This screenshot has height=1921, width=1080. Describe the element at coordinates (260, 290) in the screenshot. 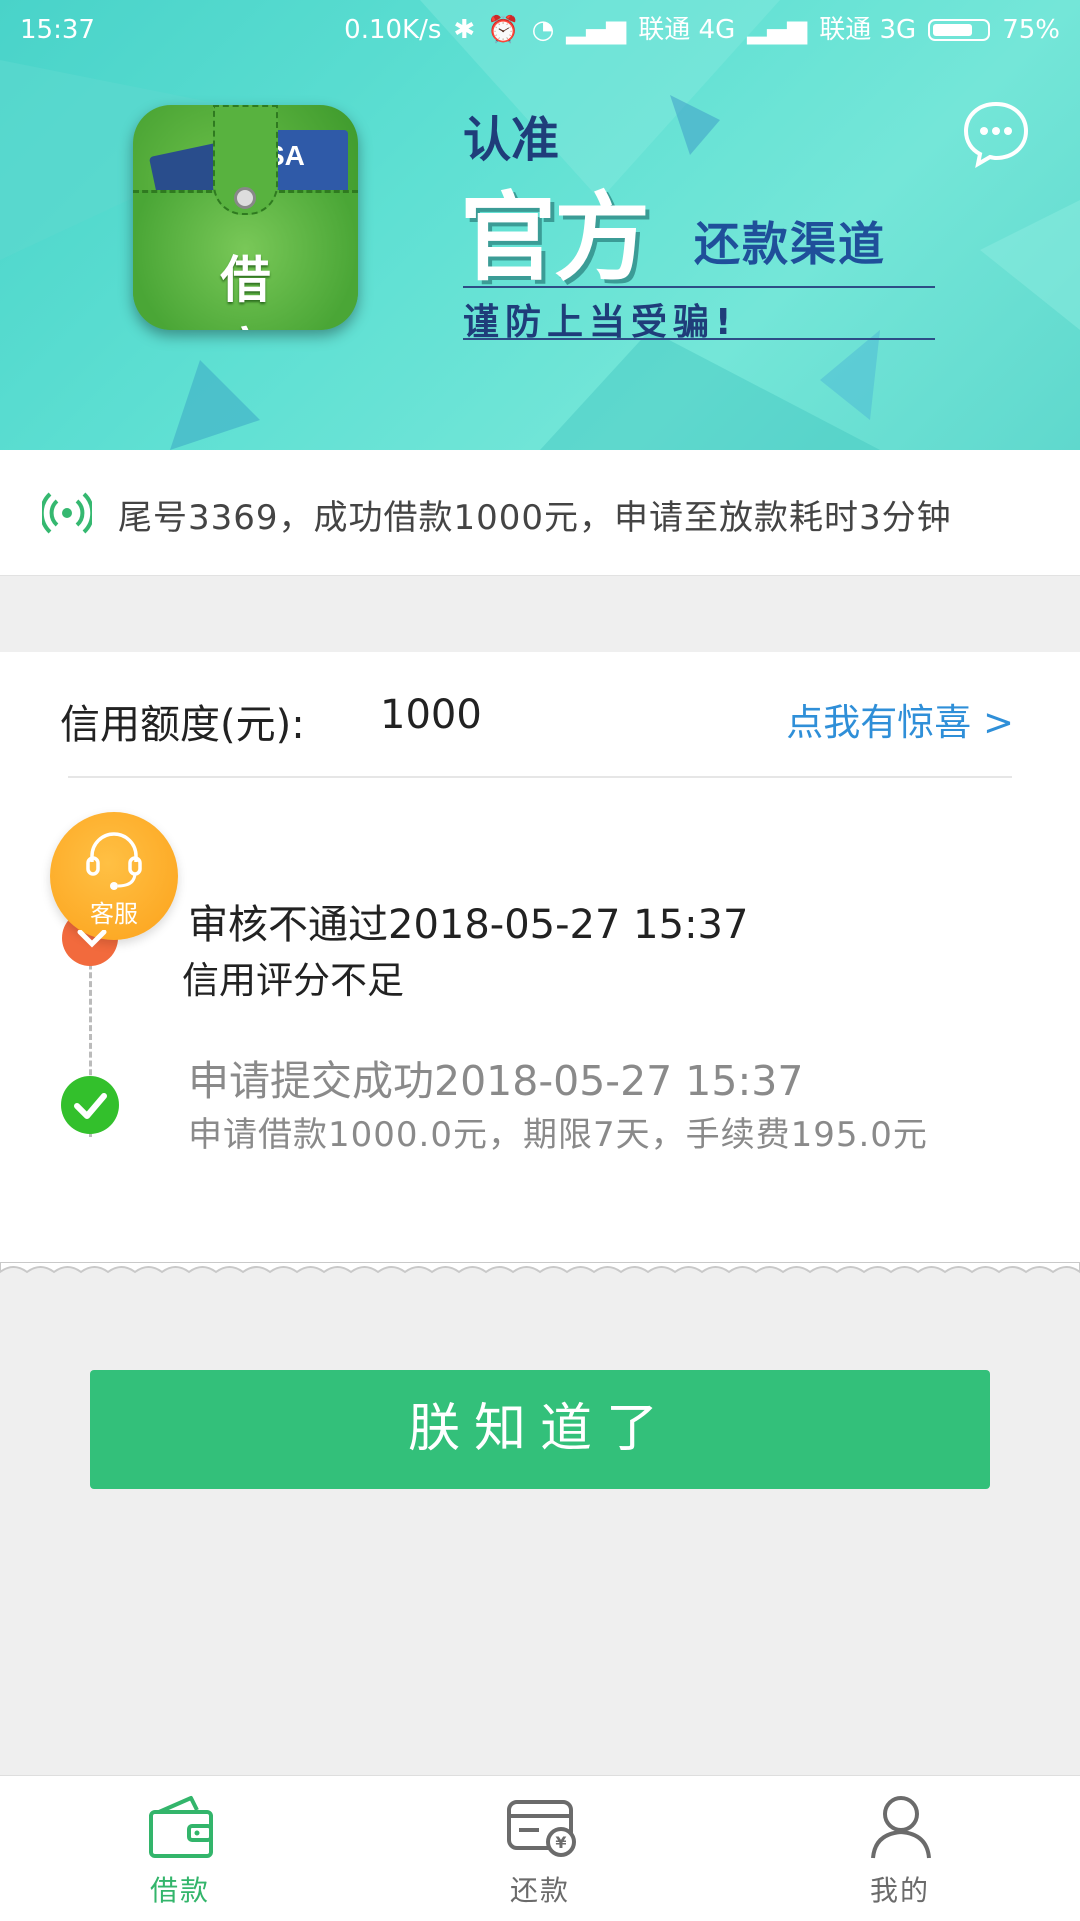

I see `app-logo-label: 借 享` at that location.